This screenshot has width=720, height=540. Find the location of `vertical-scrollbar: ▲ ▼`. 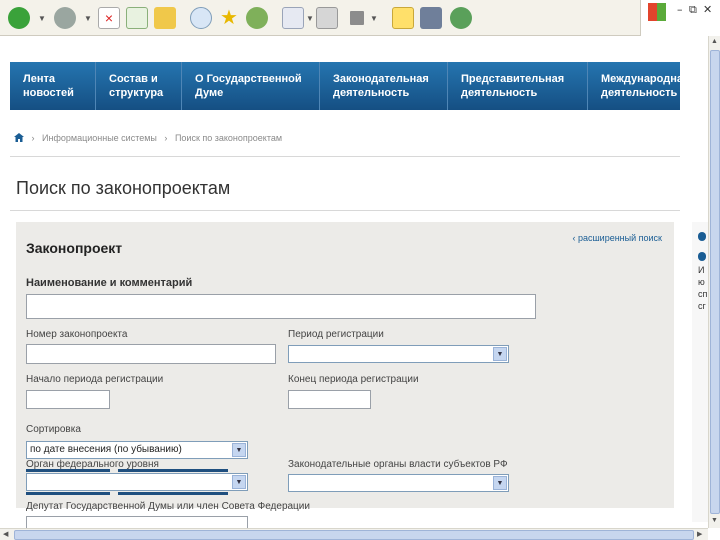

vertical-scrollbar: ▲ ▼ is located at coordinates (714, 282).